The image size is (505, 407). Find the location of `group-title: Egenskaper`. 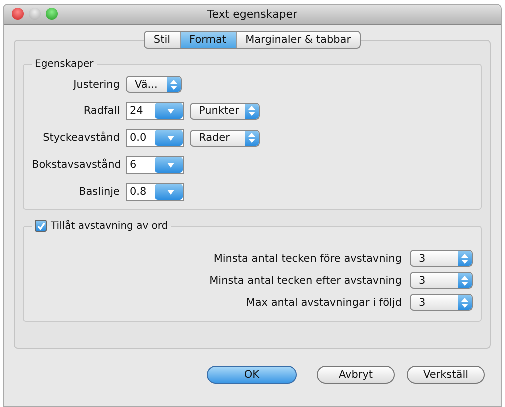

group-title: Egenskaper is located at coordinates (64, 64).